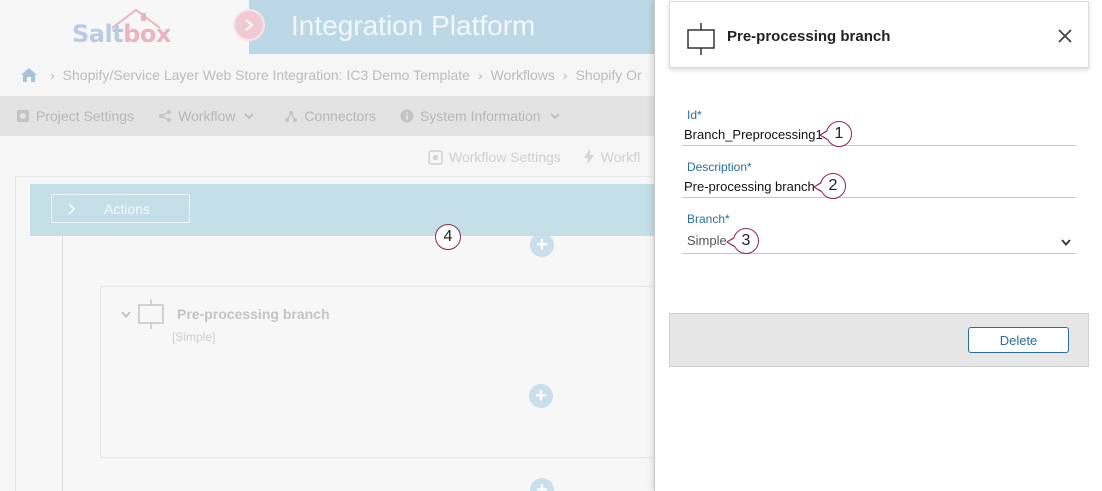 The image size is (1102, 491). What do you see at coordinates (291, 116) in the screenshot?
I see `connectors-icon` at bounding box center [291, 116].